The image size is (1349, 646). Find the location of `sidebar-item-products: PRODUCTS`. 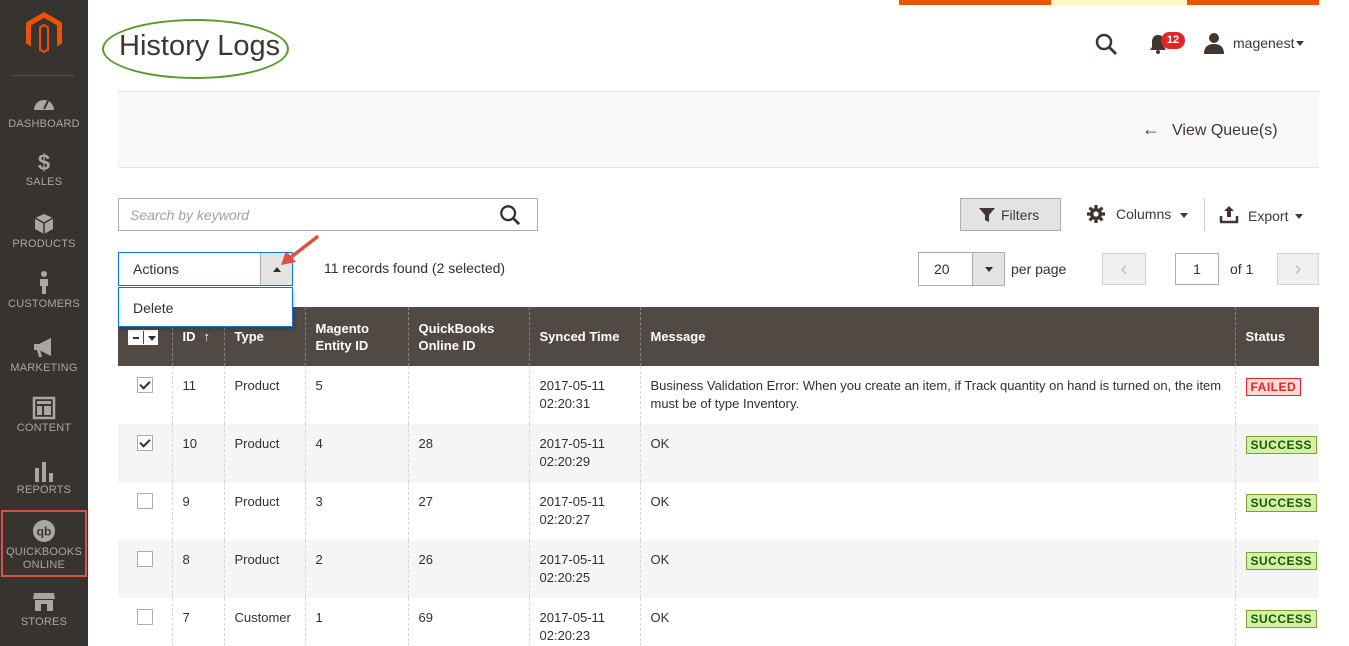

sidebar-item-products: PRODUCTS is located at coordinates (44, 243).